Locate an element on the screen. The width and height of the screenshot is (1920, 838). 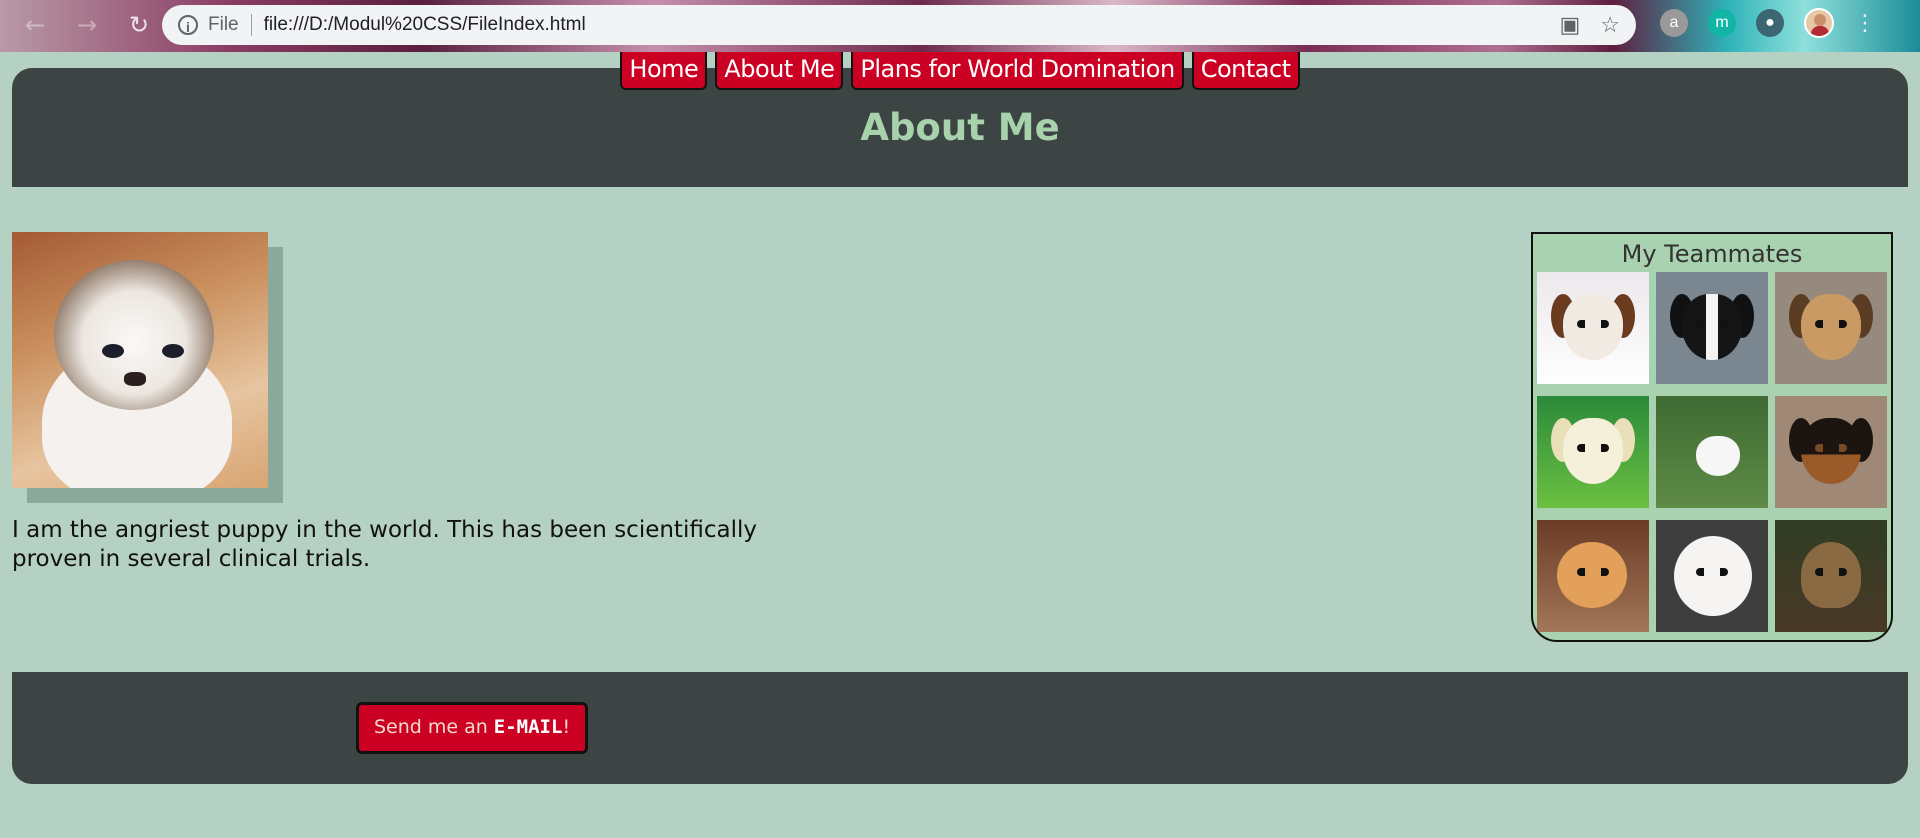
email-button-prefix: Send me an is located at coordinates (433, 727).